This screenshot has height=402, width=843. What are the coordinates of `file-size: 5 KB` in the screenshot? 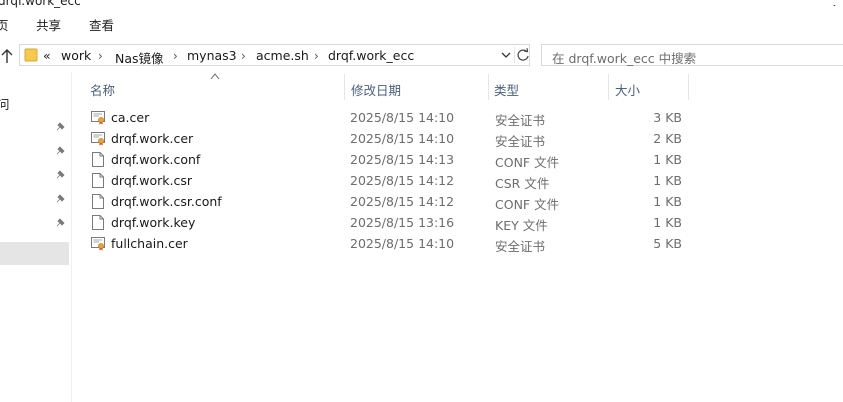 It's located at (667, 243).